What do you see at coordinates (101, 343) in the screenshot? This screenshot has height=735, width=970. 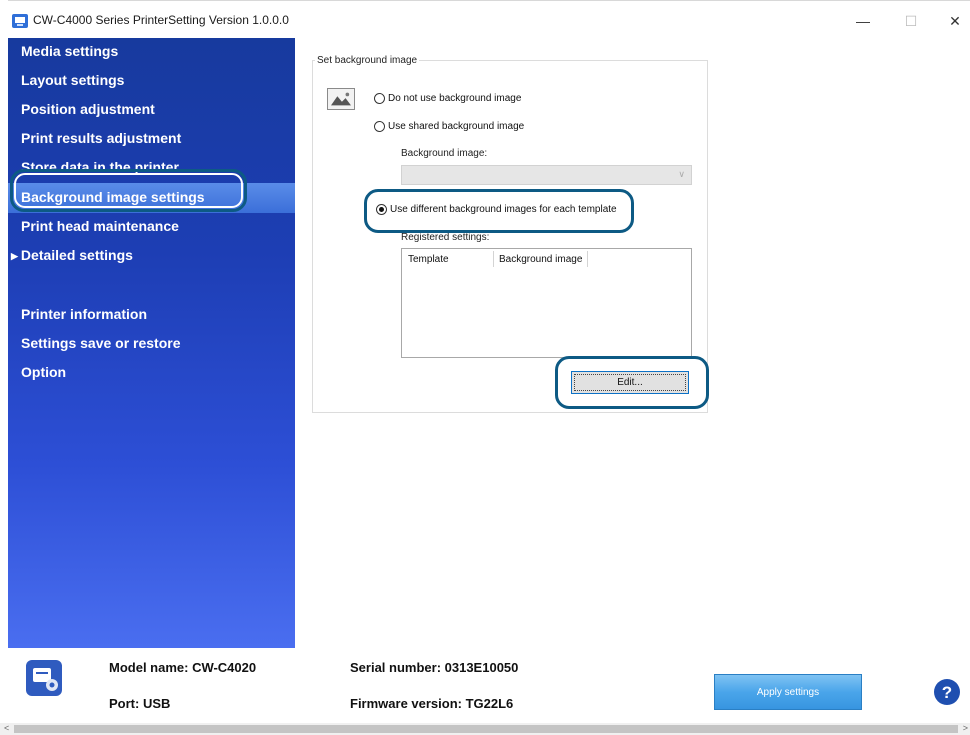 I see `sidebar-item-settings-save-restore: Settings save or restore` at bounding box center [101, 343].